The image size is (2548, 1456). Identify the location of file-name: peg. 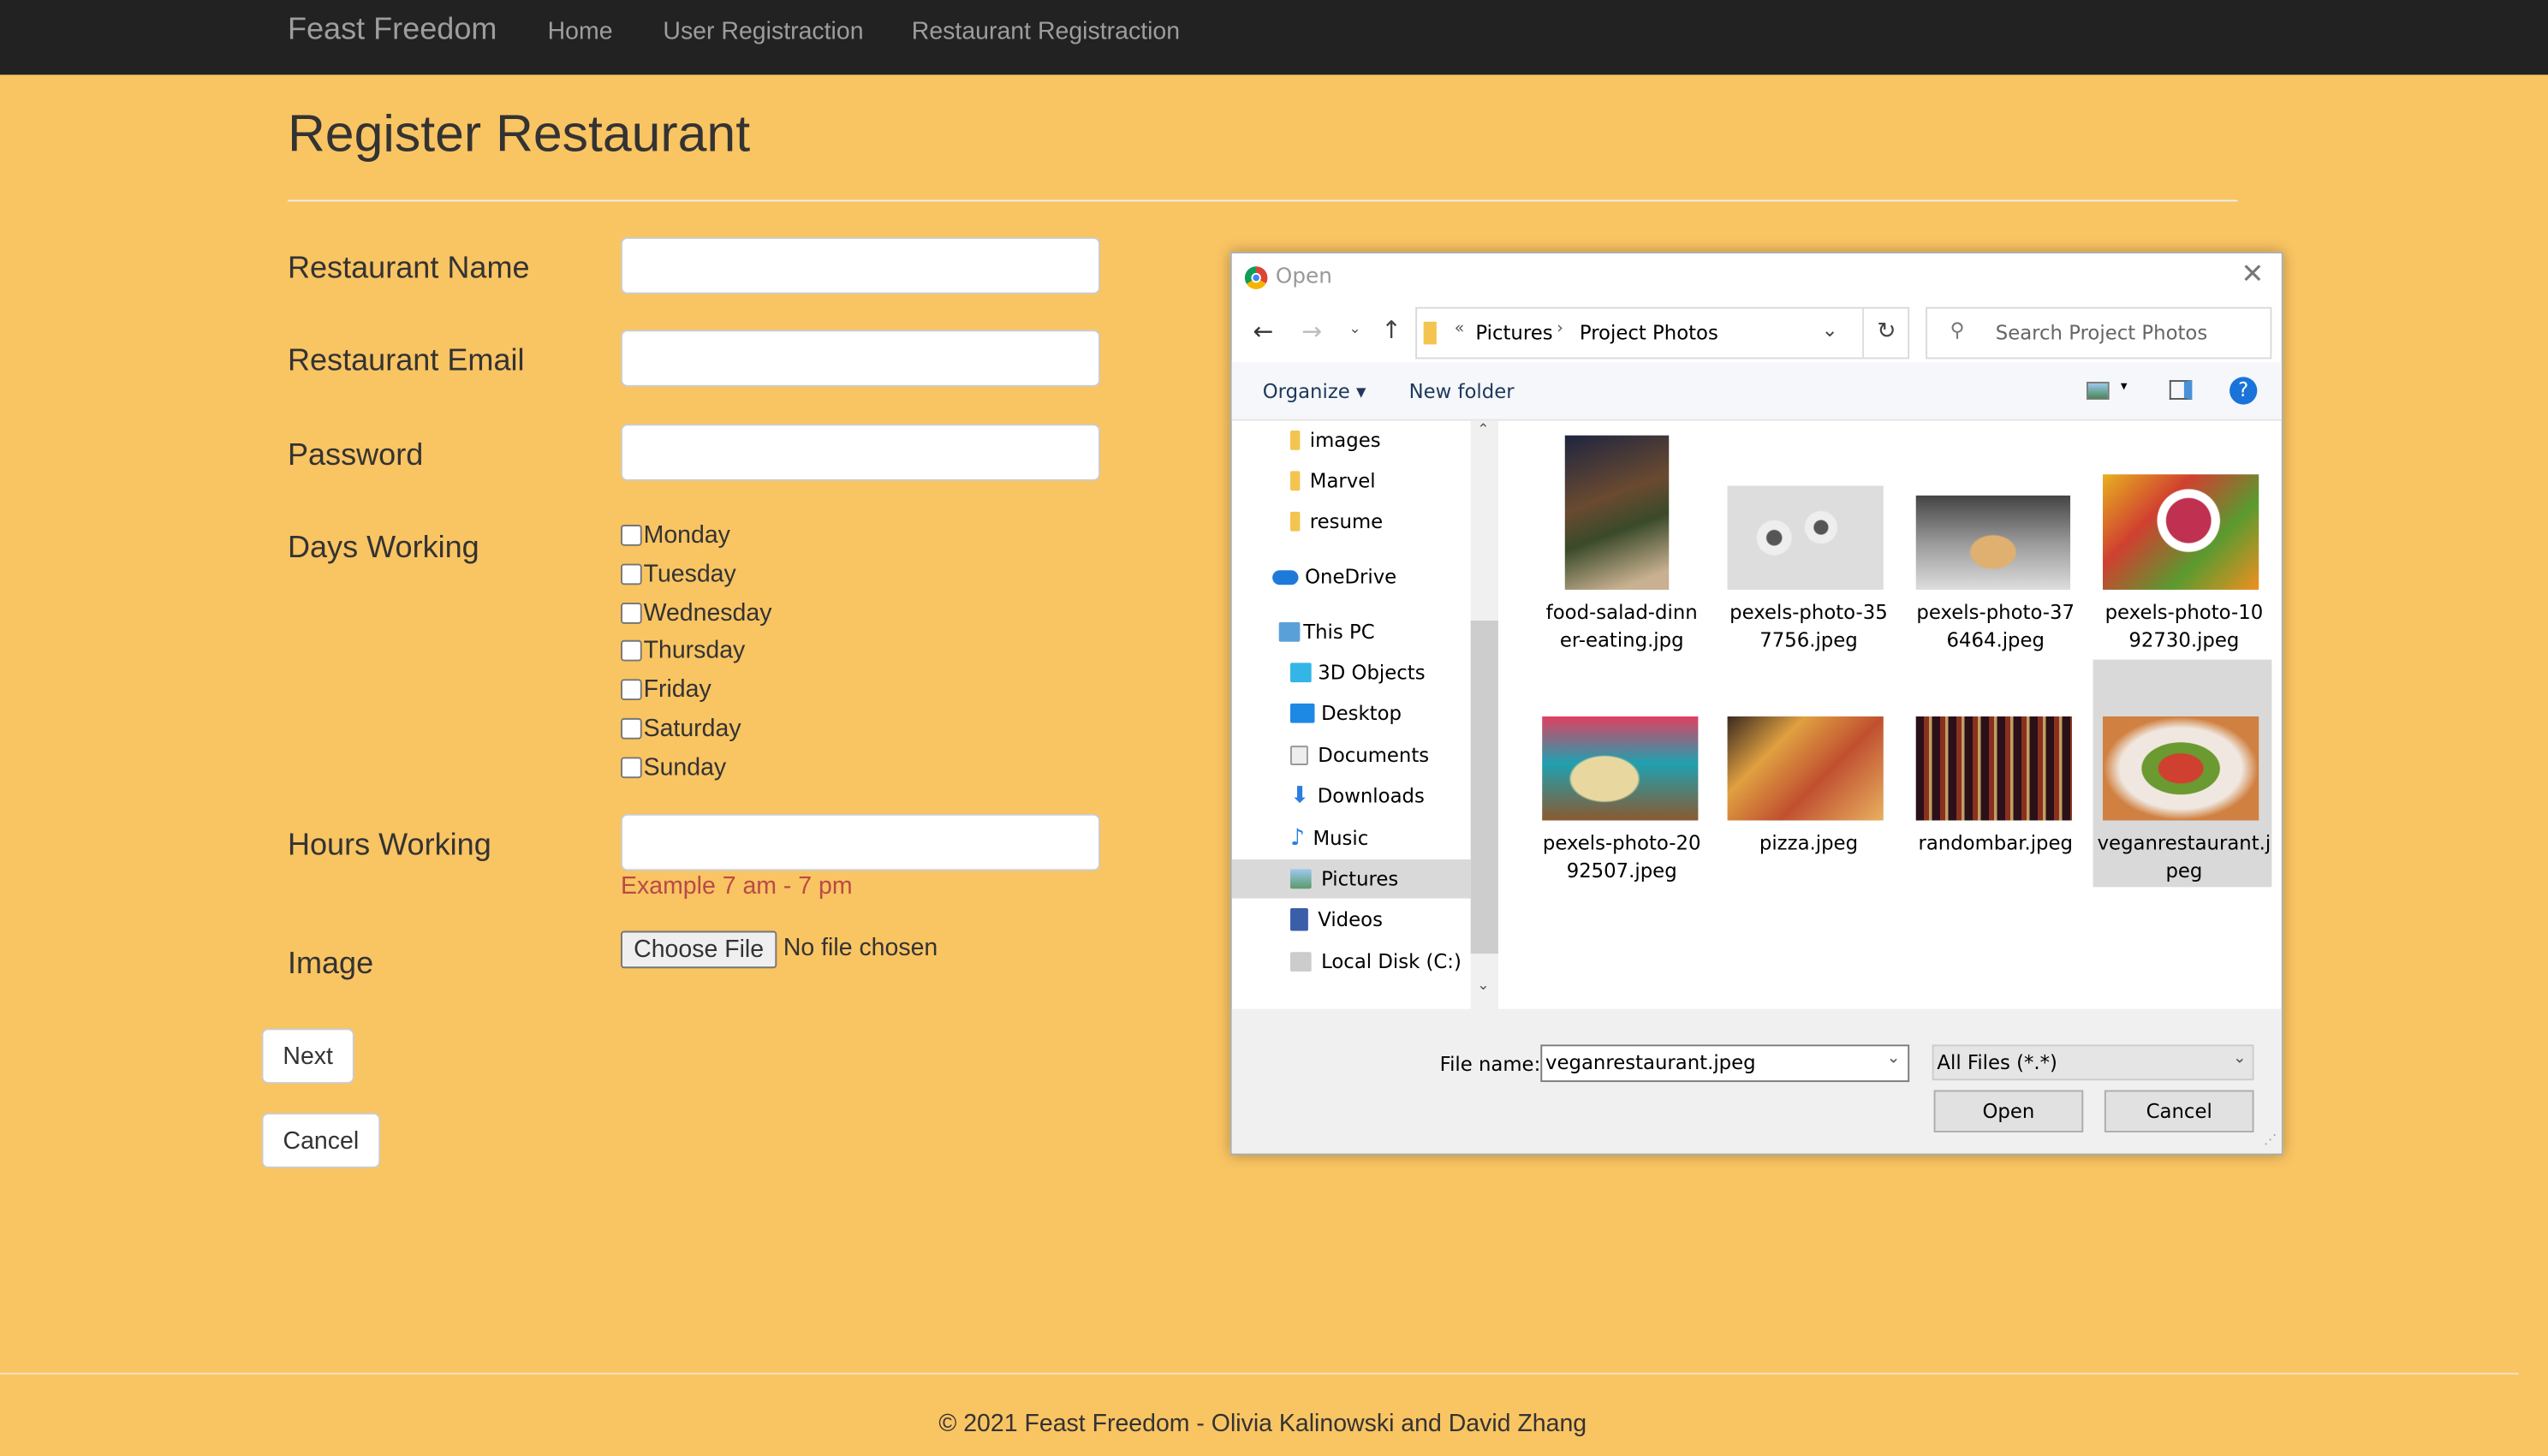
(2184, 871).